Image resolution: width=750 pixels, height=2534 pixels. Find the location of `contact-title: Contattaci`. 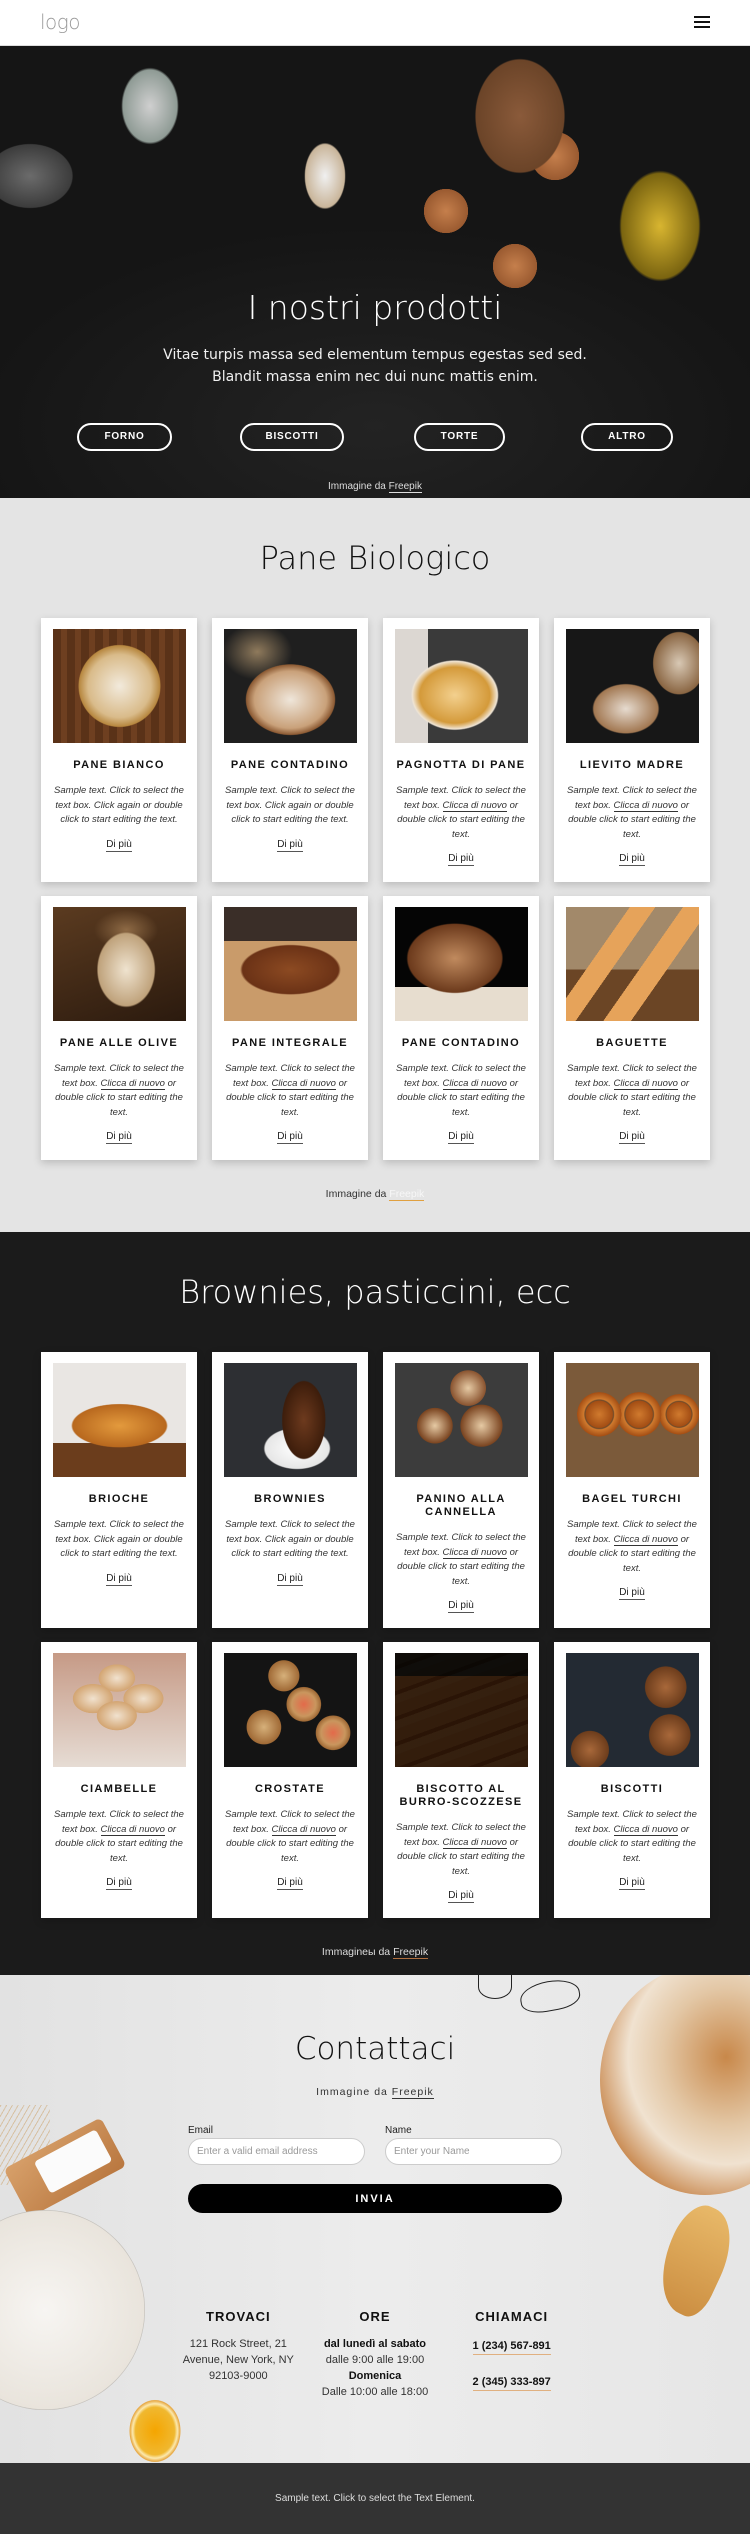

contact-title: Contattaci is located at coordinates (375, 2049).